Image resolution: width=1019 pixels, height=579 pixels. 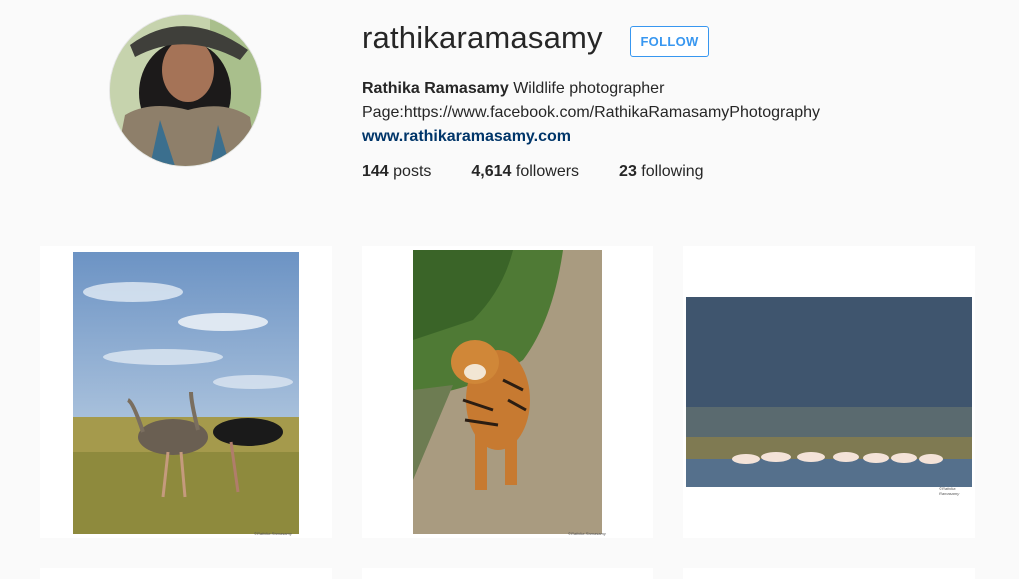 I want to click on following-count: 23, so click(x=628, y=171).